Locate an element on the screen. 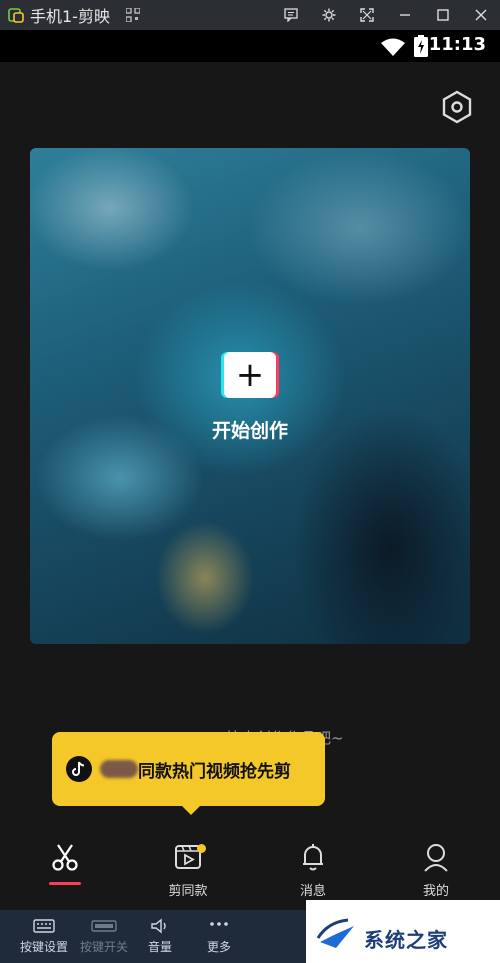  tab-edit is located at coordinates (65, 863).